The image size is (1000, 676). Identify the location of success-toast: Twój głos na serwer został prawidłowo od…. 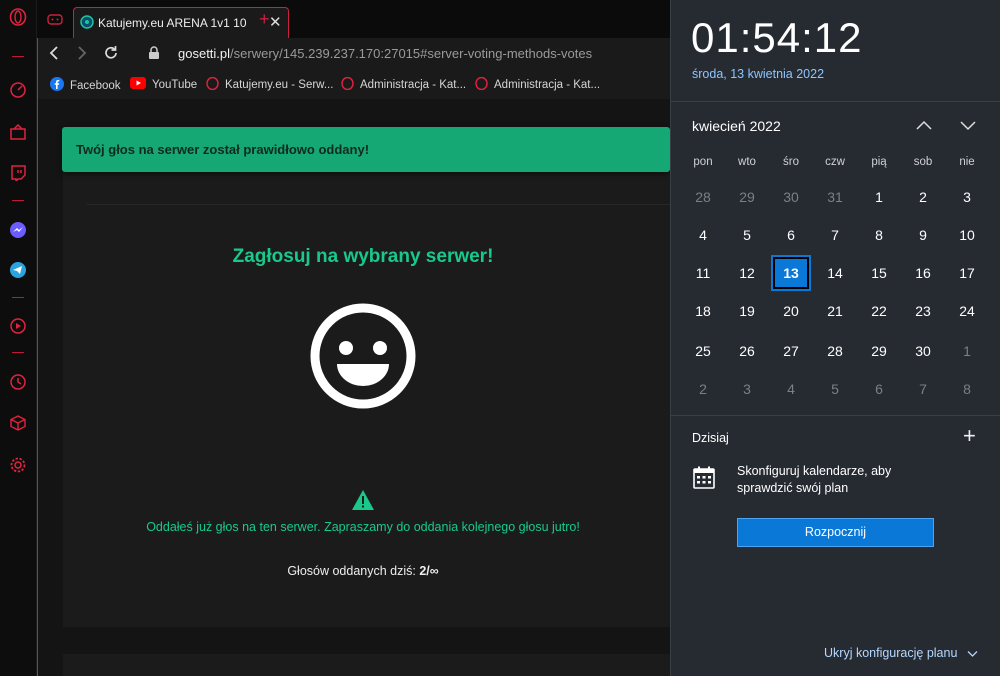
(366, 149).